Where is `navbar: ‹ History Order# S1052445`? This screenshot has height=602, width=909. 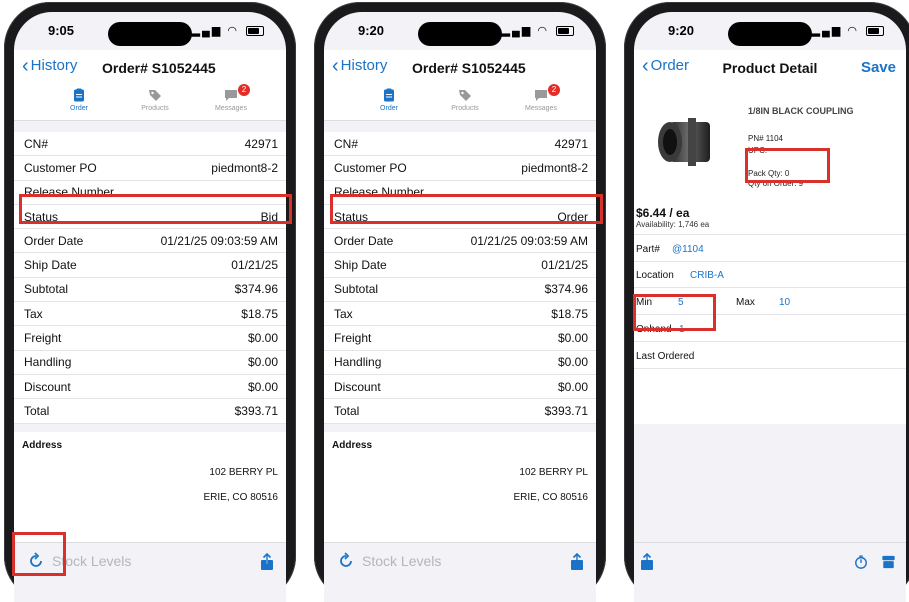
navbar: ‹ History Order# S1052445 is located at coordinates (150, 67).